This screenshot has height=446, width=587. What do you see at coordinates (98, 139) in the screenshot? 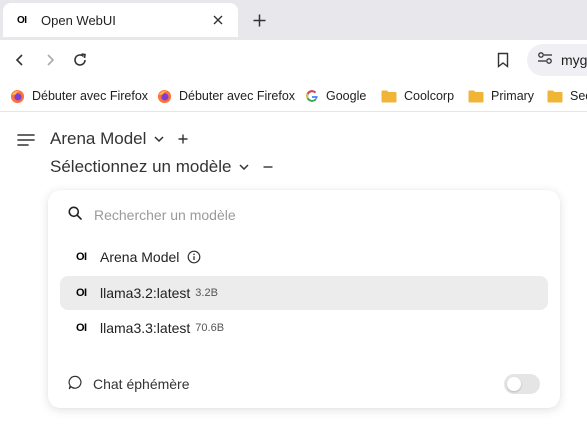
I see `model-label-arena: Arena Model` at bounding box center [98, 139].